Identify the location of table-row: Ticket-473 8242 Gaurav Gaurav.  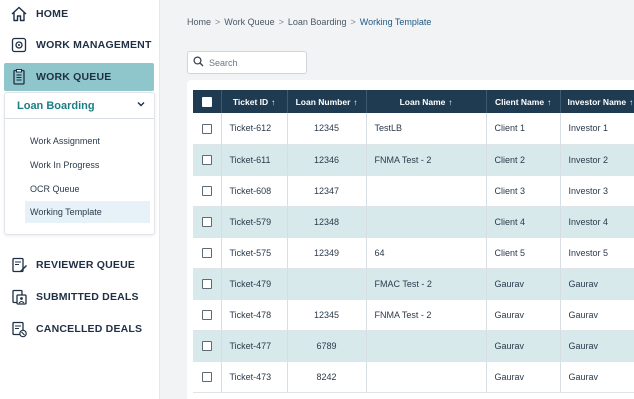
(413, 377).